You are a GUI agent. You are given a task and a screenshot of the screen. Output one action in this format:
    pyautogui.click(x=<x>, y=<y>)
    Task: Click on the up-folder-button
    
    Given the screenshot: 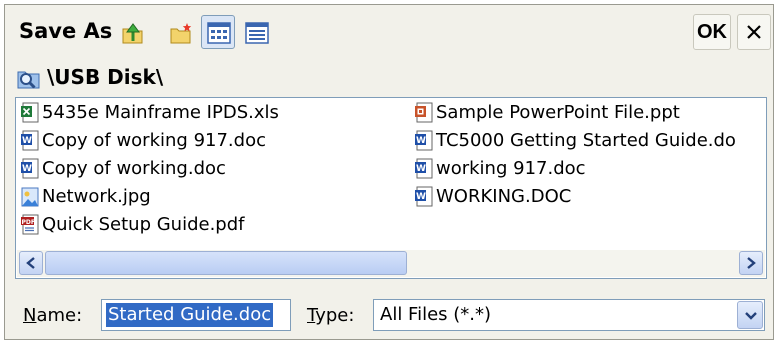 What is the action you would take?
    pyautogui.click(x=132, y=32)
    